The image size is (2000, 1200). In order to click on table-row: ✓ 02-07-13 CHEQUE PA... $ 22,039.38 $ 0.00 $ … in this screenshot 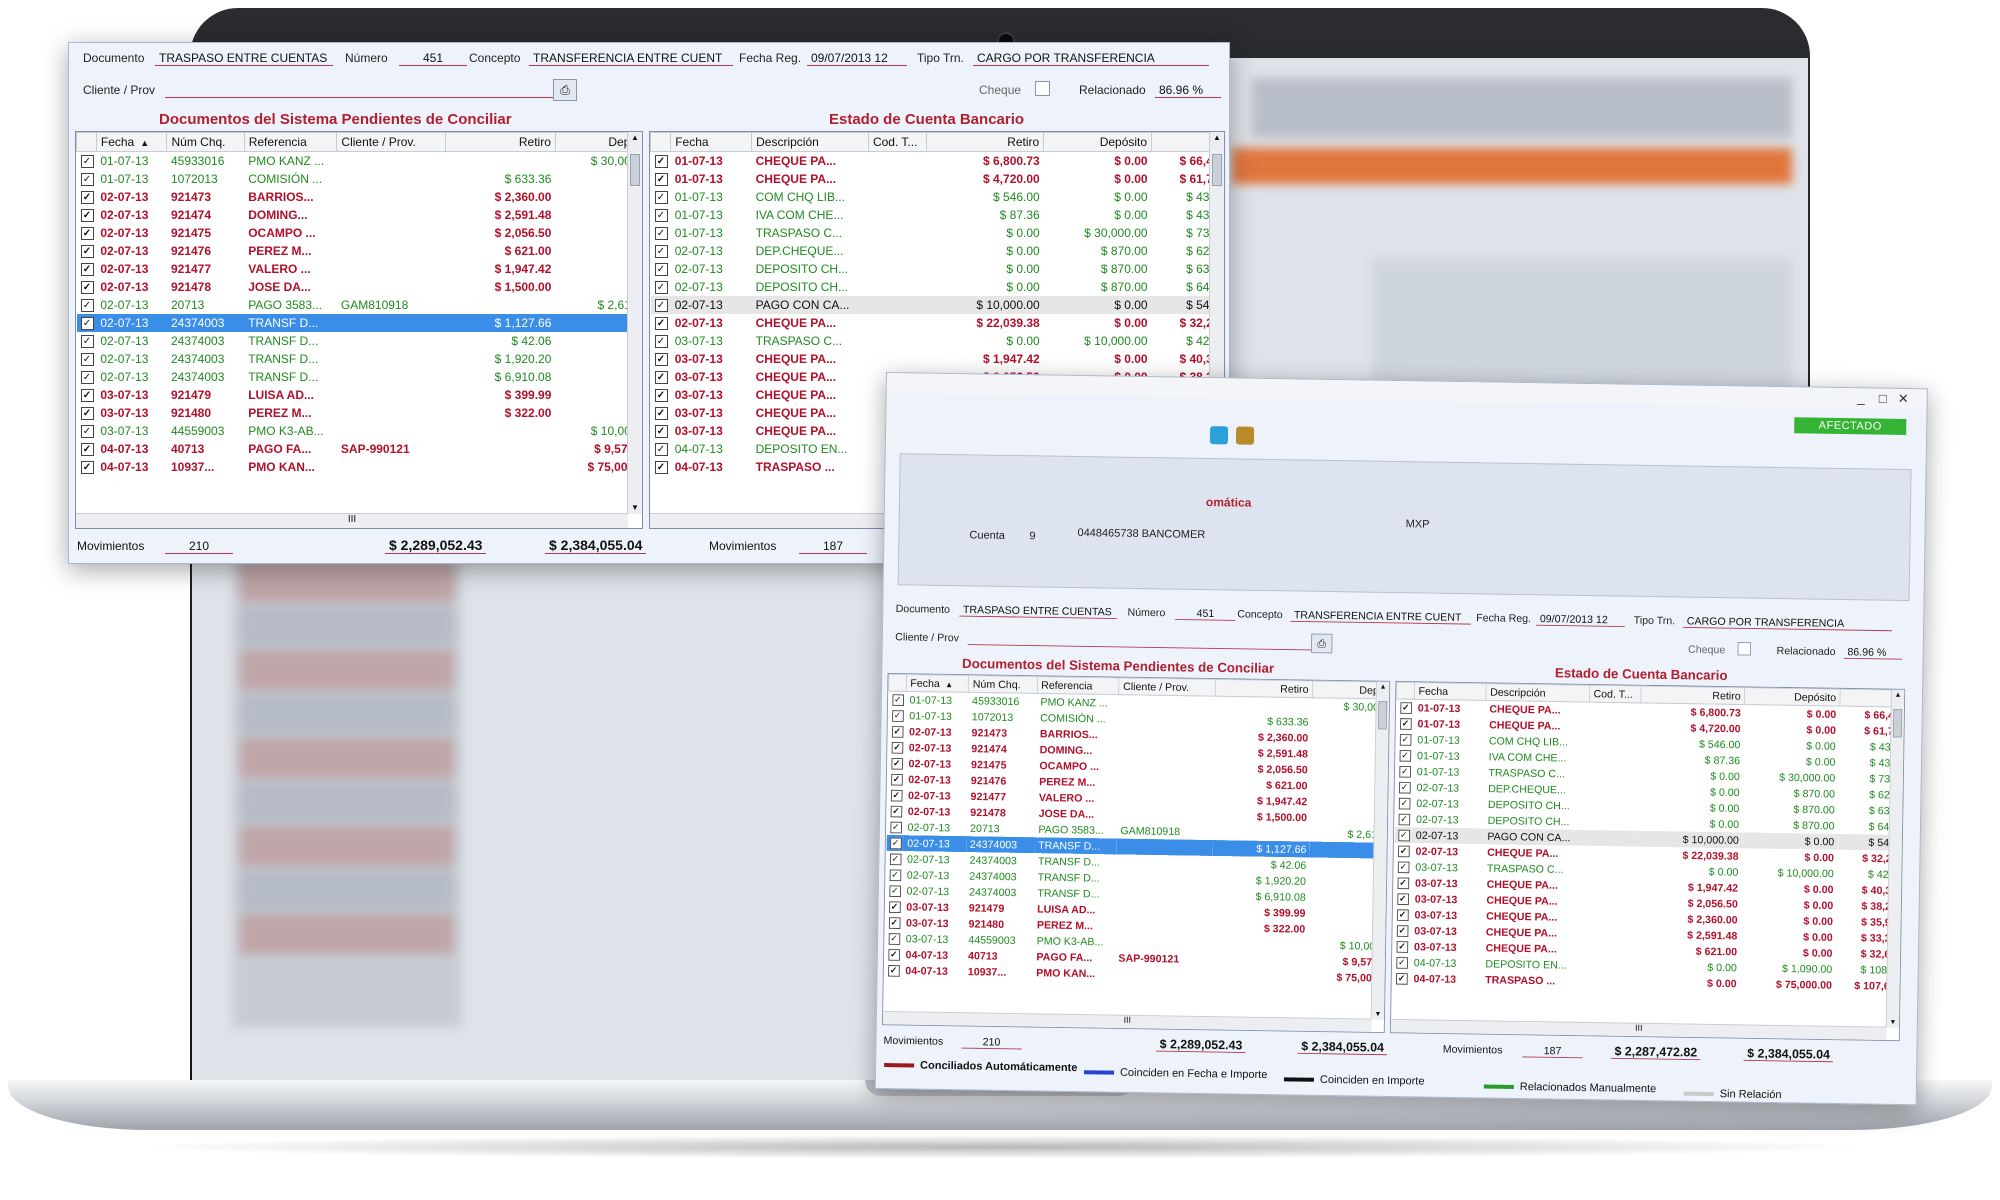, I will do `click(937, 323)`.